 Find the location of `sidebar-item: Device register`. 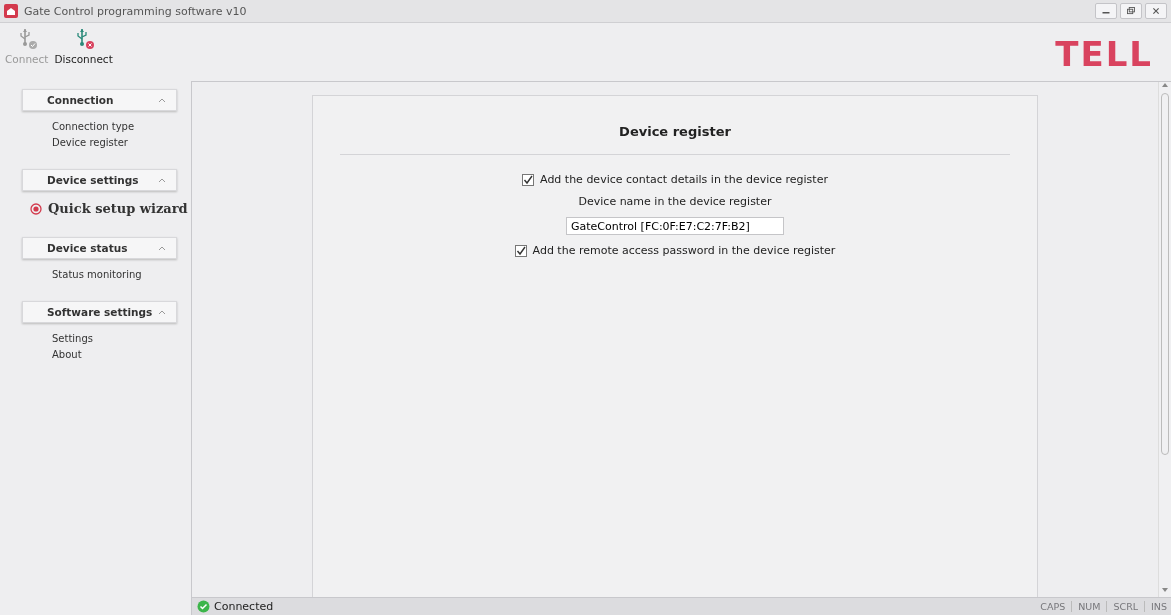

sidebar-item: Device register is located at coordinates (75, 143).